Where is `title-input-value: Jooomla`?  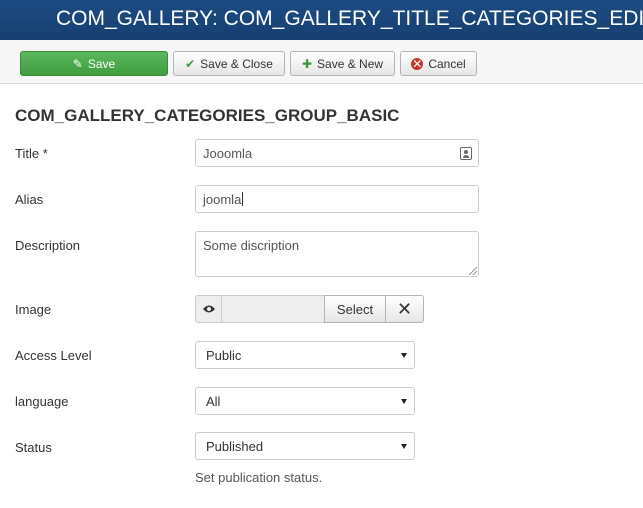 title-input-value: Jooomla is located at coordinates (228, 153).